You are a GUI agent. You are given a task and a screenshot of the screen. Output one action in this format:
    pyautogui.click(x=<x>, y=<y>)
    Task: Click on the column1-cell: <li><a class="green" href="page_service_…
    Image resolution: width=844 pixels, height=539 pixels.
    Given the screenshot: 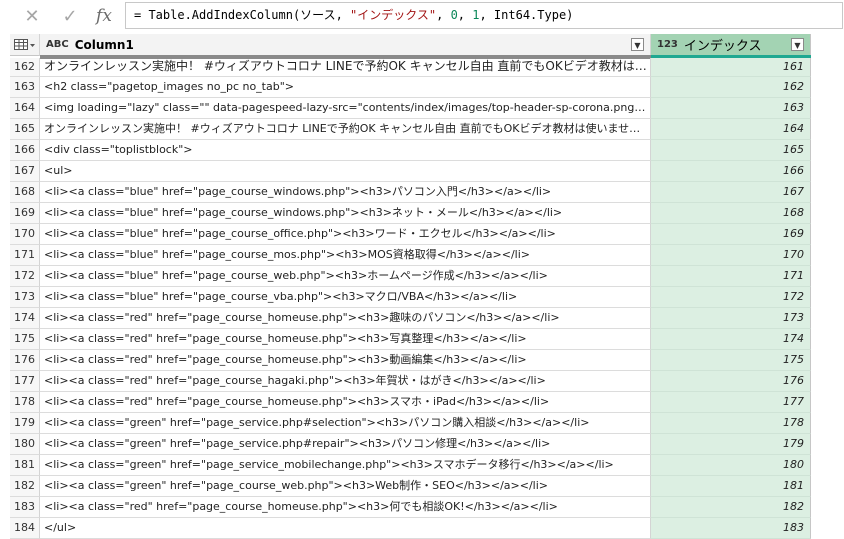 What is the action you would take?
    pyautogui.click(x=345, y=465)
    